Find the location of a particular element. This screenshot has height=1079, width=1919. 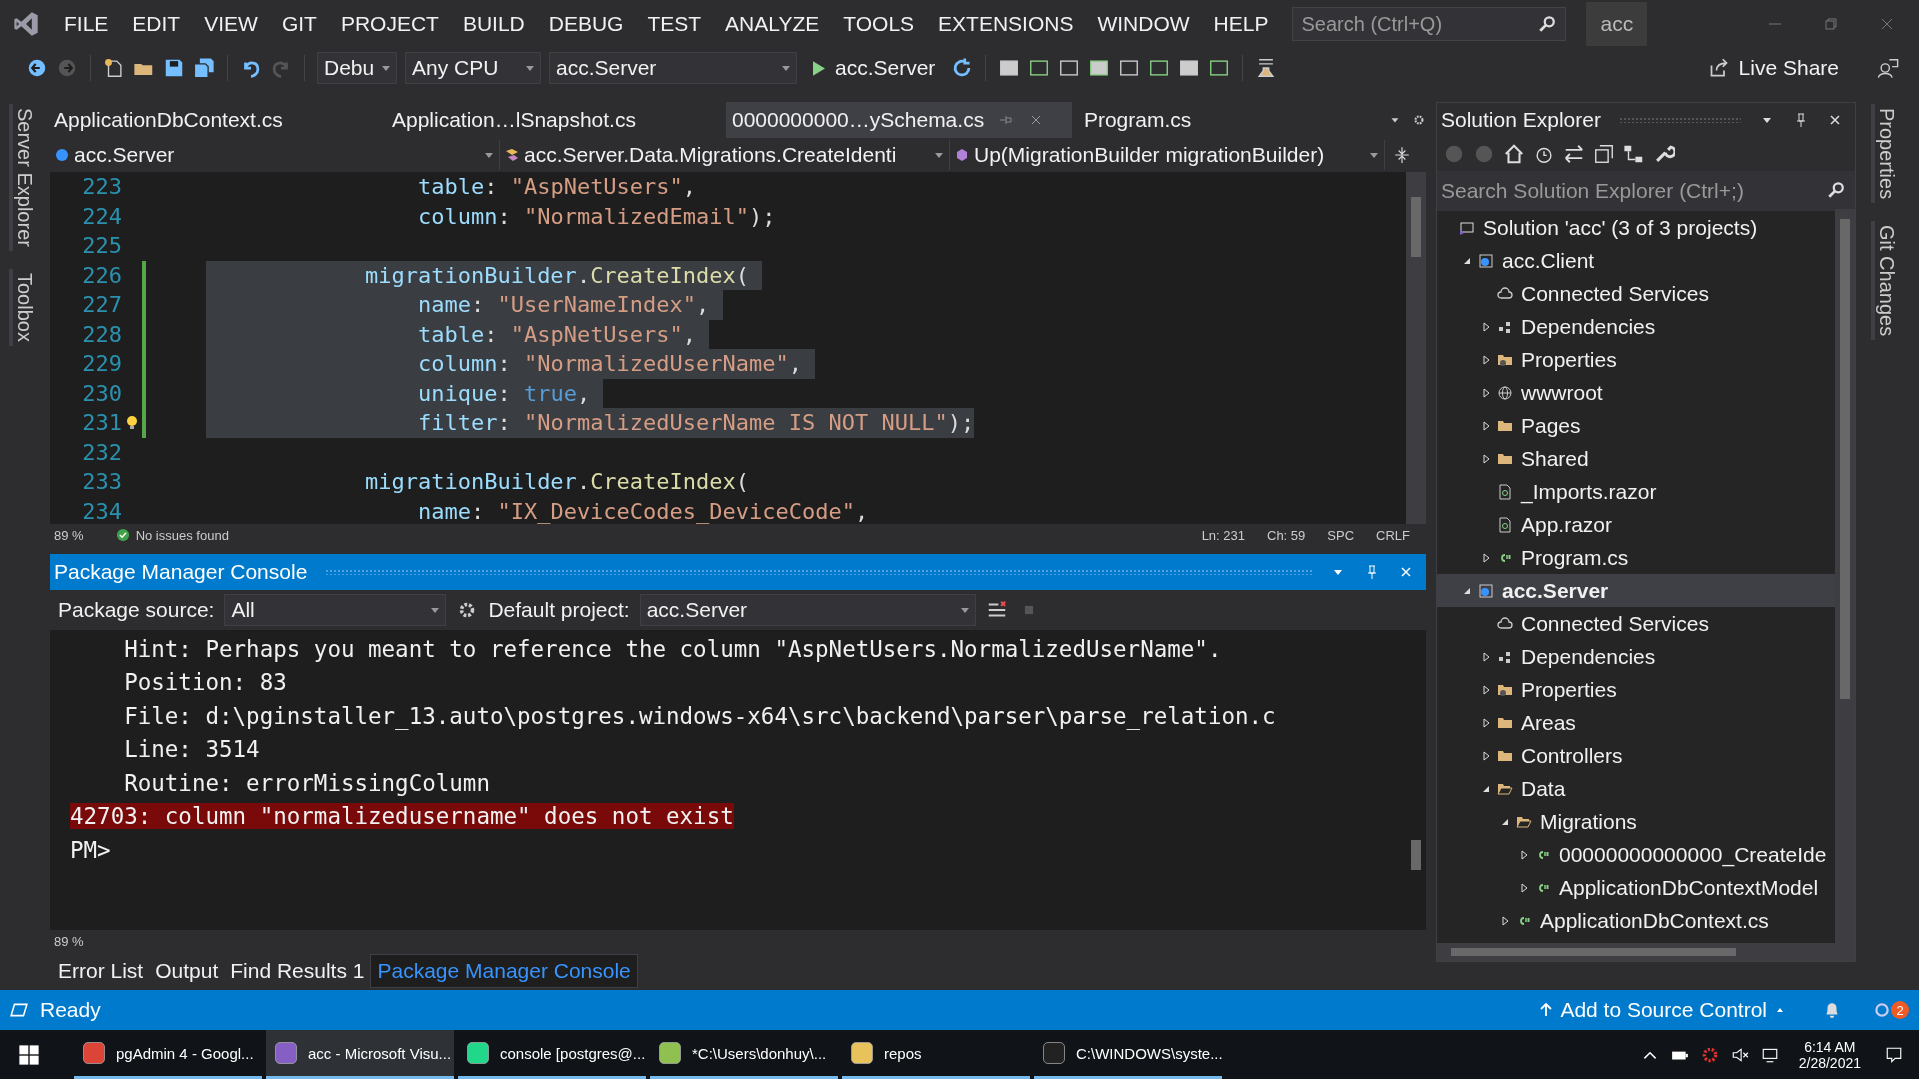

document-tab: Program.cs is located at coordinates (1229, 120).